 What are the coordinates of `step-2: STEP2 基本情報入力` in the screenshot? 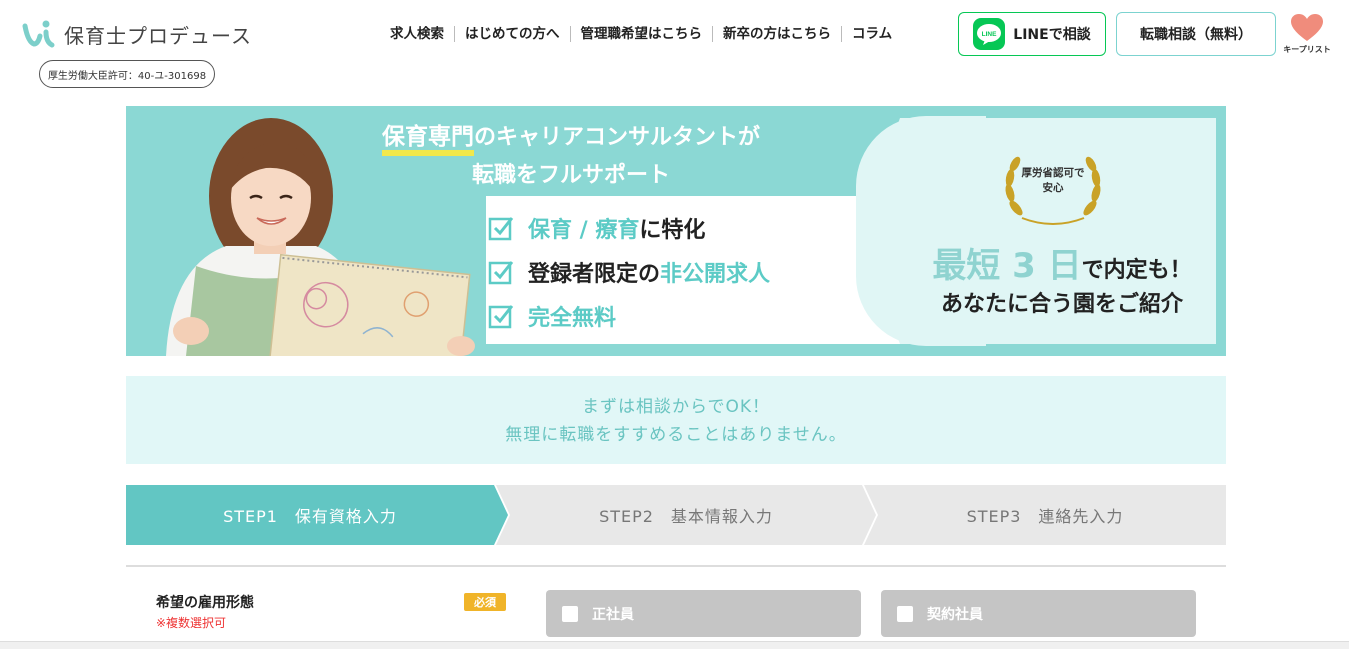 It's located at (686, 515).